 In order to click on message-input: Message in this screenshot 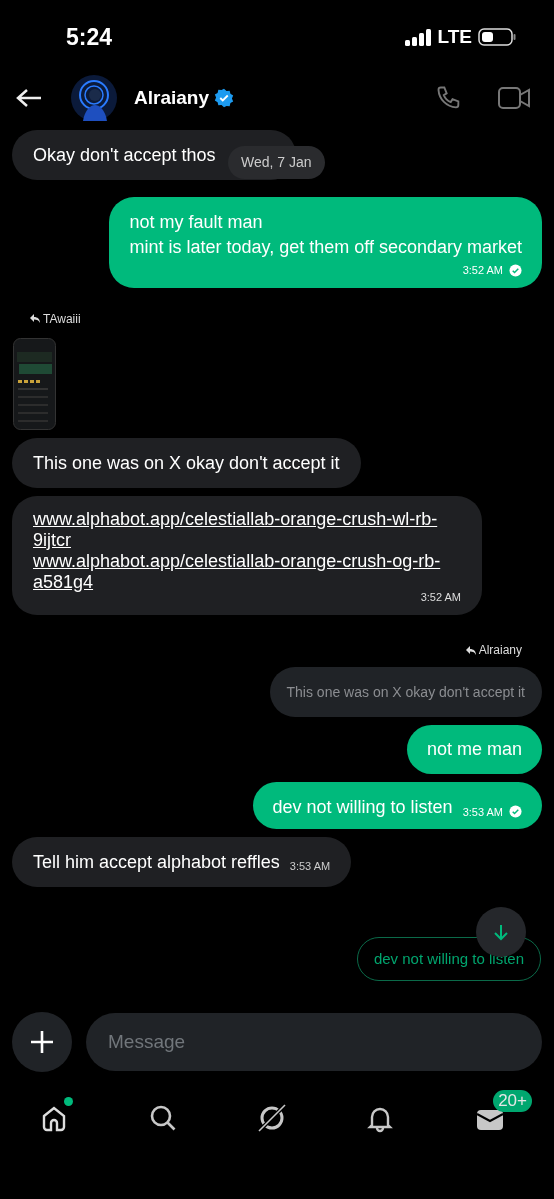, I will do `click(314, 1042)`.